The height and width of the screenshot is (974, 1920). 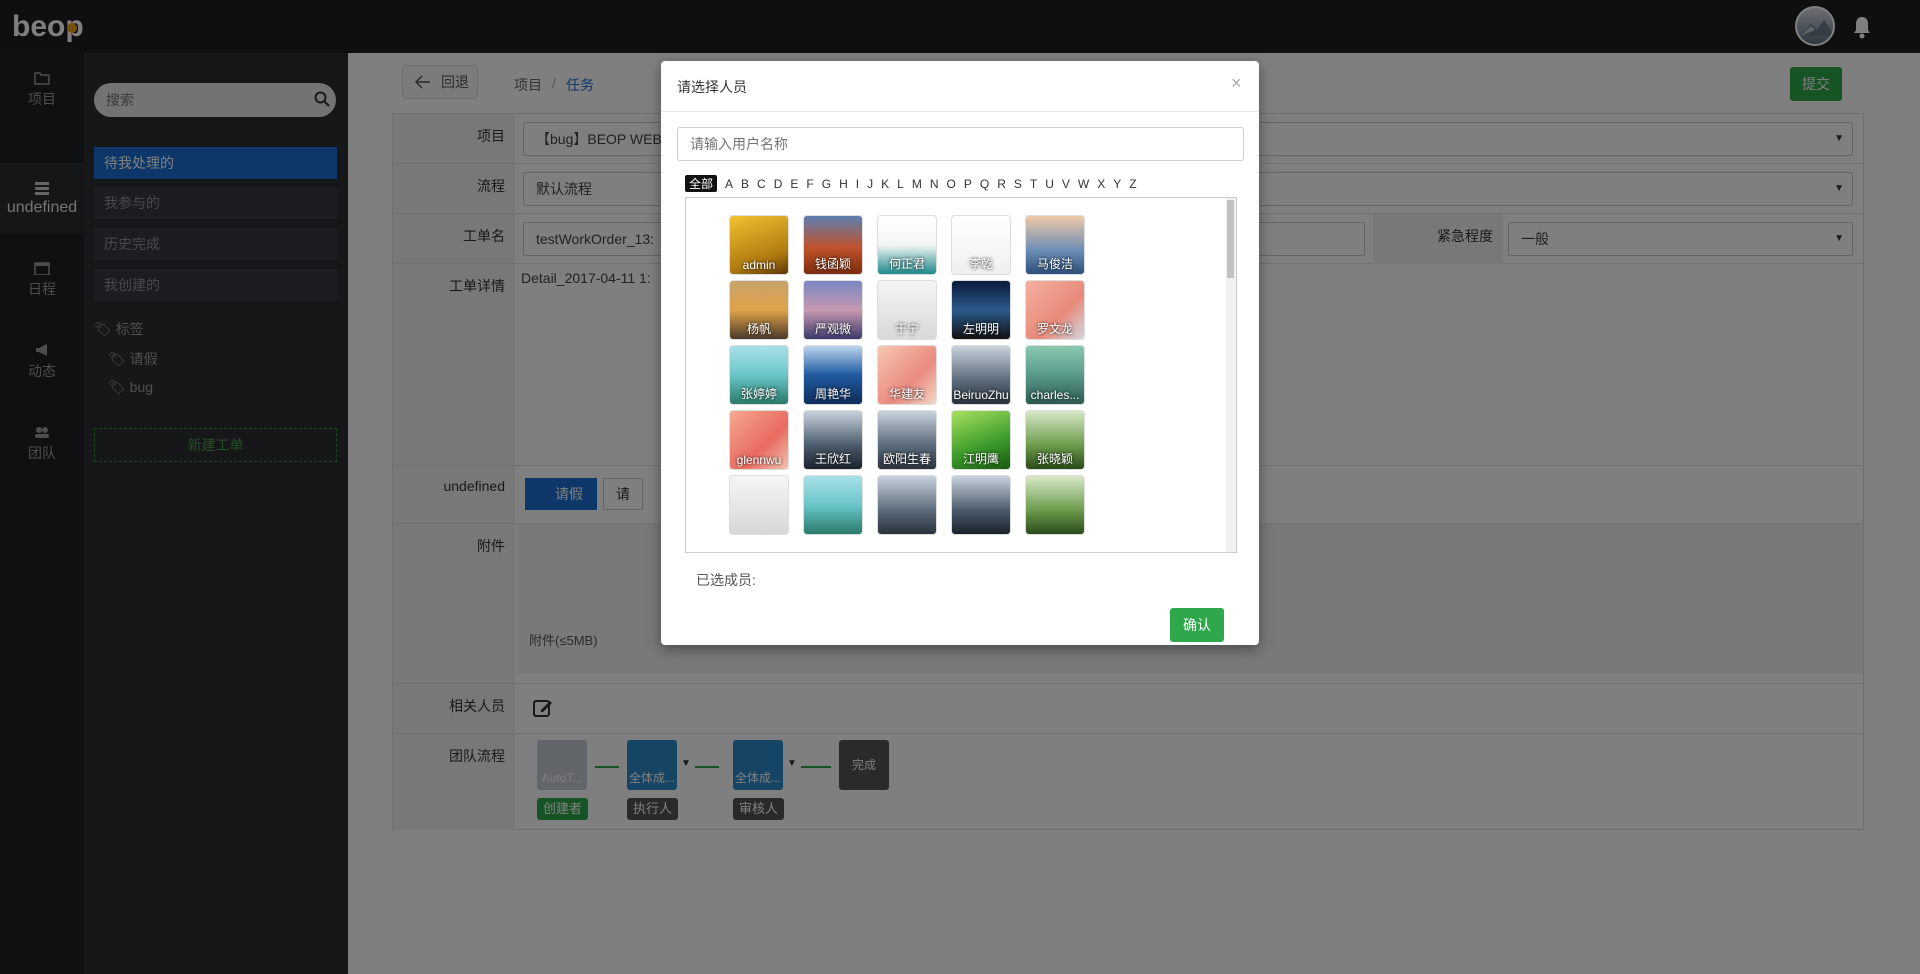 What do you see at coordinates (981, 440) in the screenshot?
I see `user-tile: 江明鹰` at bounding box center [981, 440].